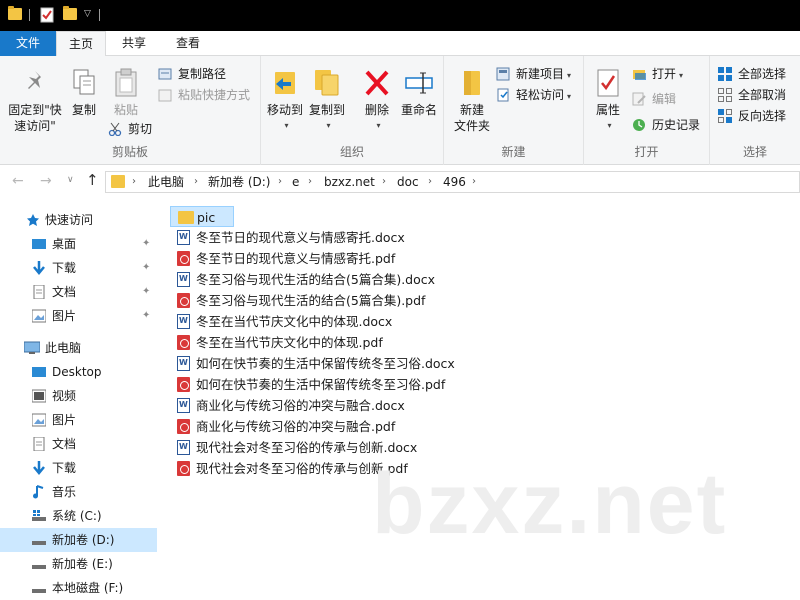  What do you see at coordinates (503, 95) in the screenshot?
I see `easy-access-icon` at bounding box center [503, 95].